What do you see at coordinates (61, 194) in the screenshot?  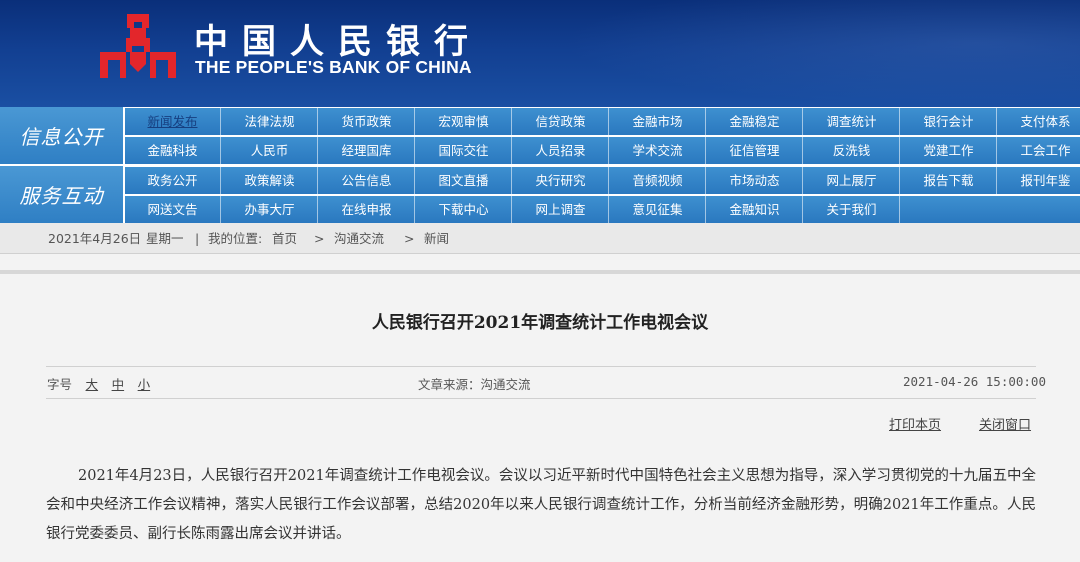 I see `nav-section-label: 服务互动` at bounding box center [61, 194].